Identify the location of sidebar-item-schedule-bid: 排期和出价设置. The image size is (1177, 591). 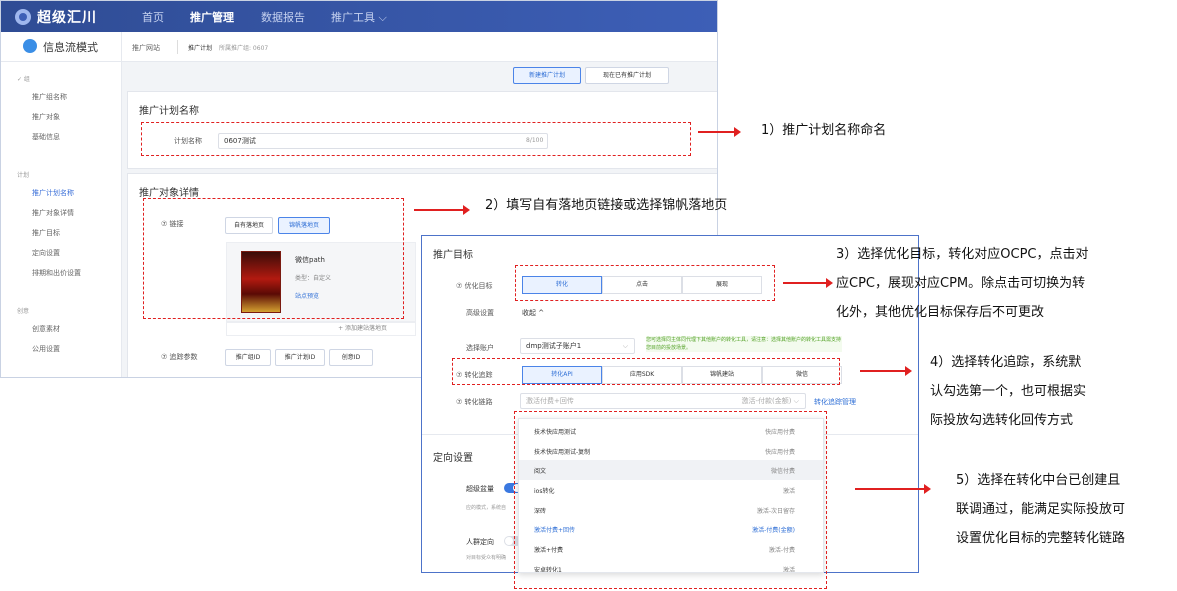
(56, 273).